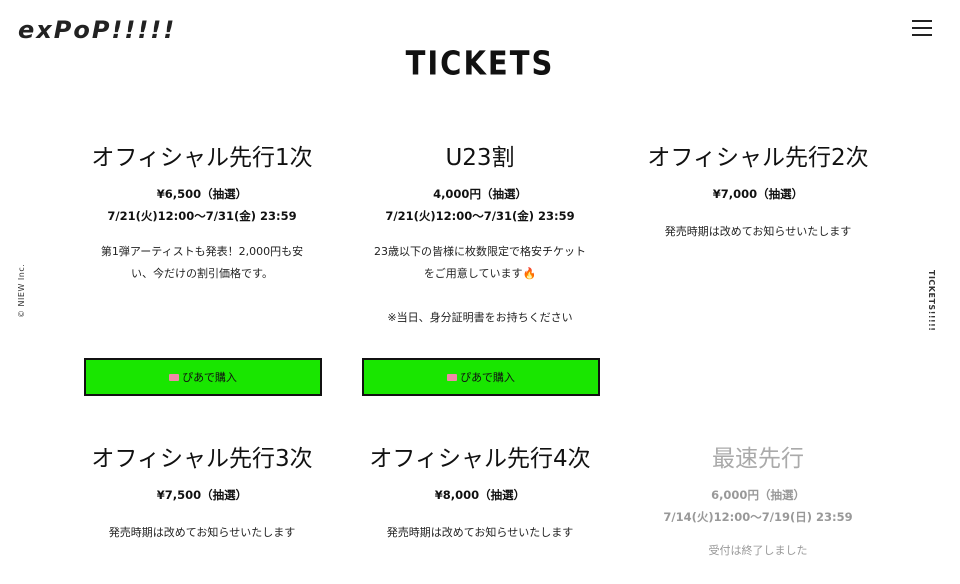  What do you see at coordinates (480, 273) in the screenshot?
I see `desc-line: をご用意しています🔥` at bounding box center [480, 273].